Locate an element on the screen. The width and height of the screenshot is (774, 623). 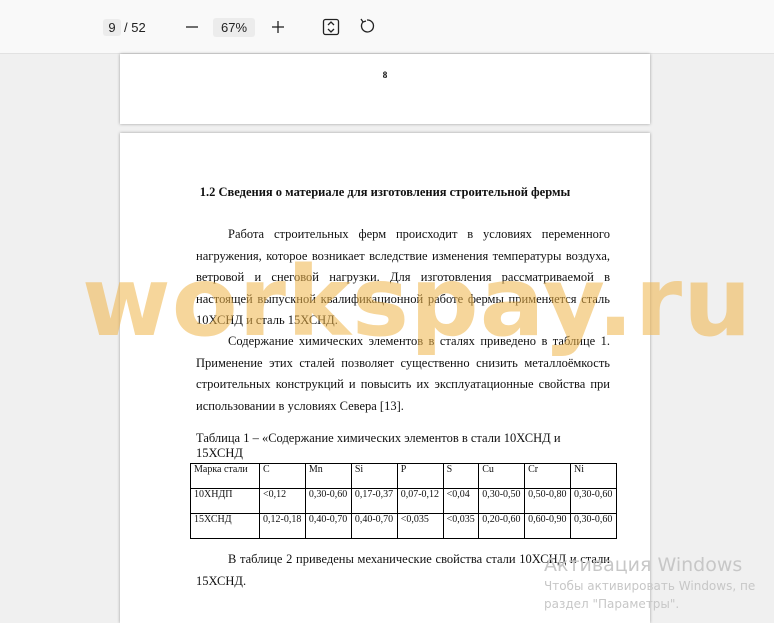
fit-page-icon is located at coordinates (331, 27).